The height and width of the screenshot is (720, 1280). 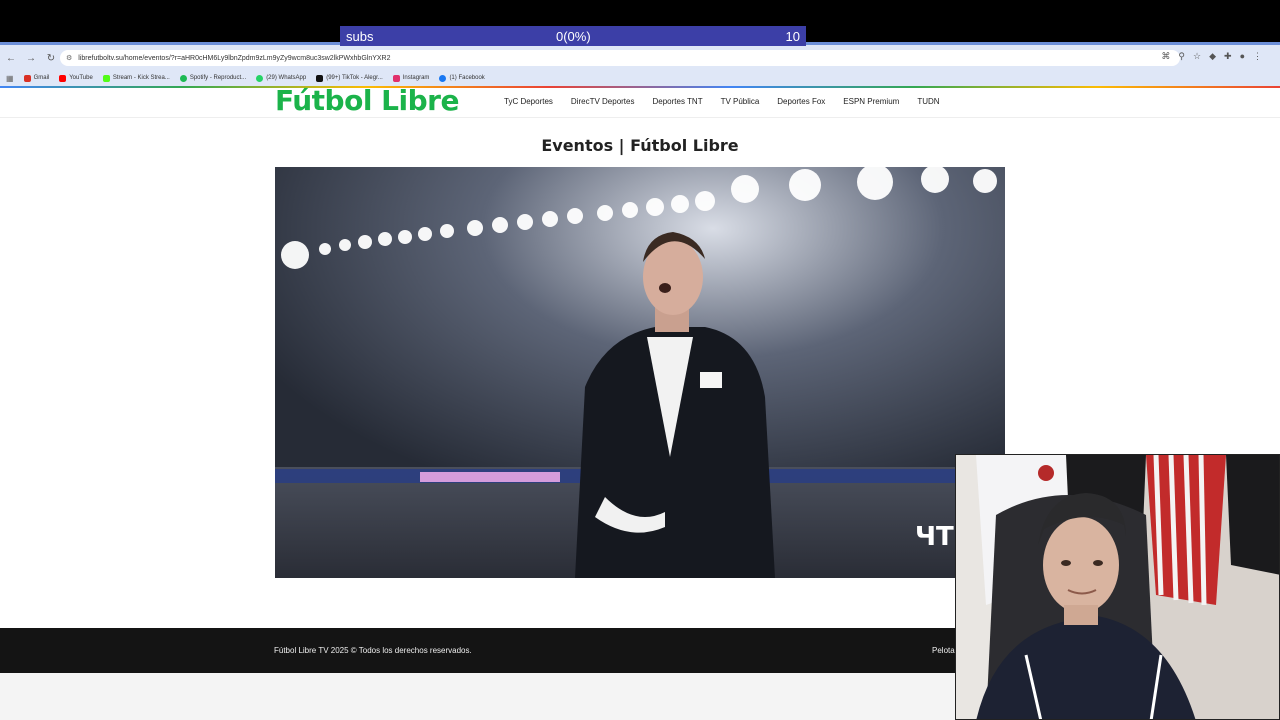 I want to click on subs-label: subs, so click(x=360, y=36).